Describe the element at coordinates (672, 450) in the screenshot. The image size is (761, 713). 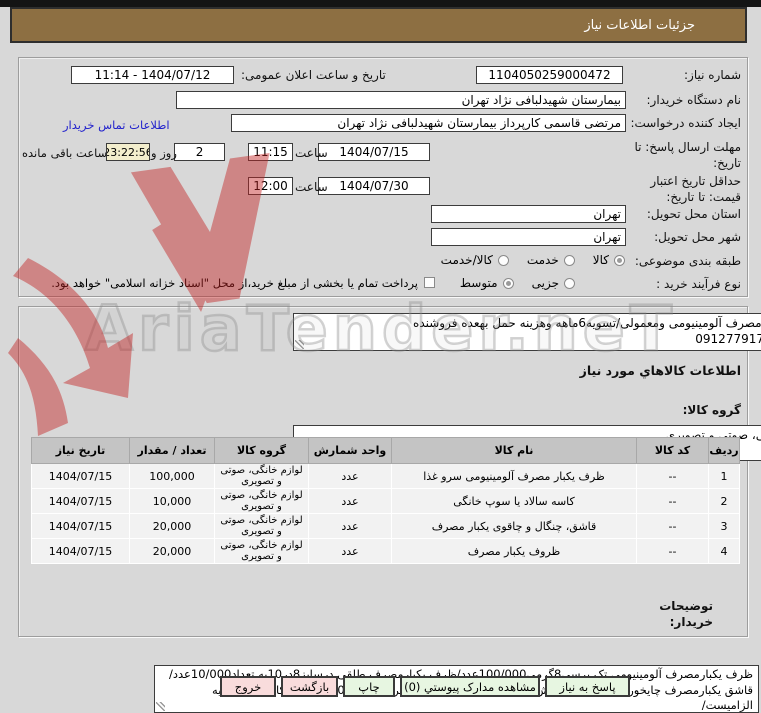
I see `goods-table-header-cell: کد کالا` at that location.